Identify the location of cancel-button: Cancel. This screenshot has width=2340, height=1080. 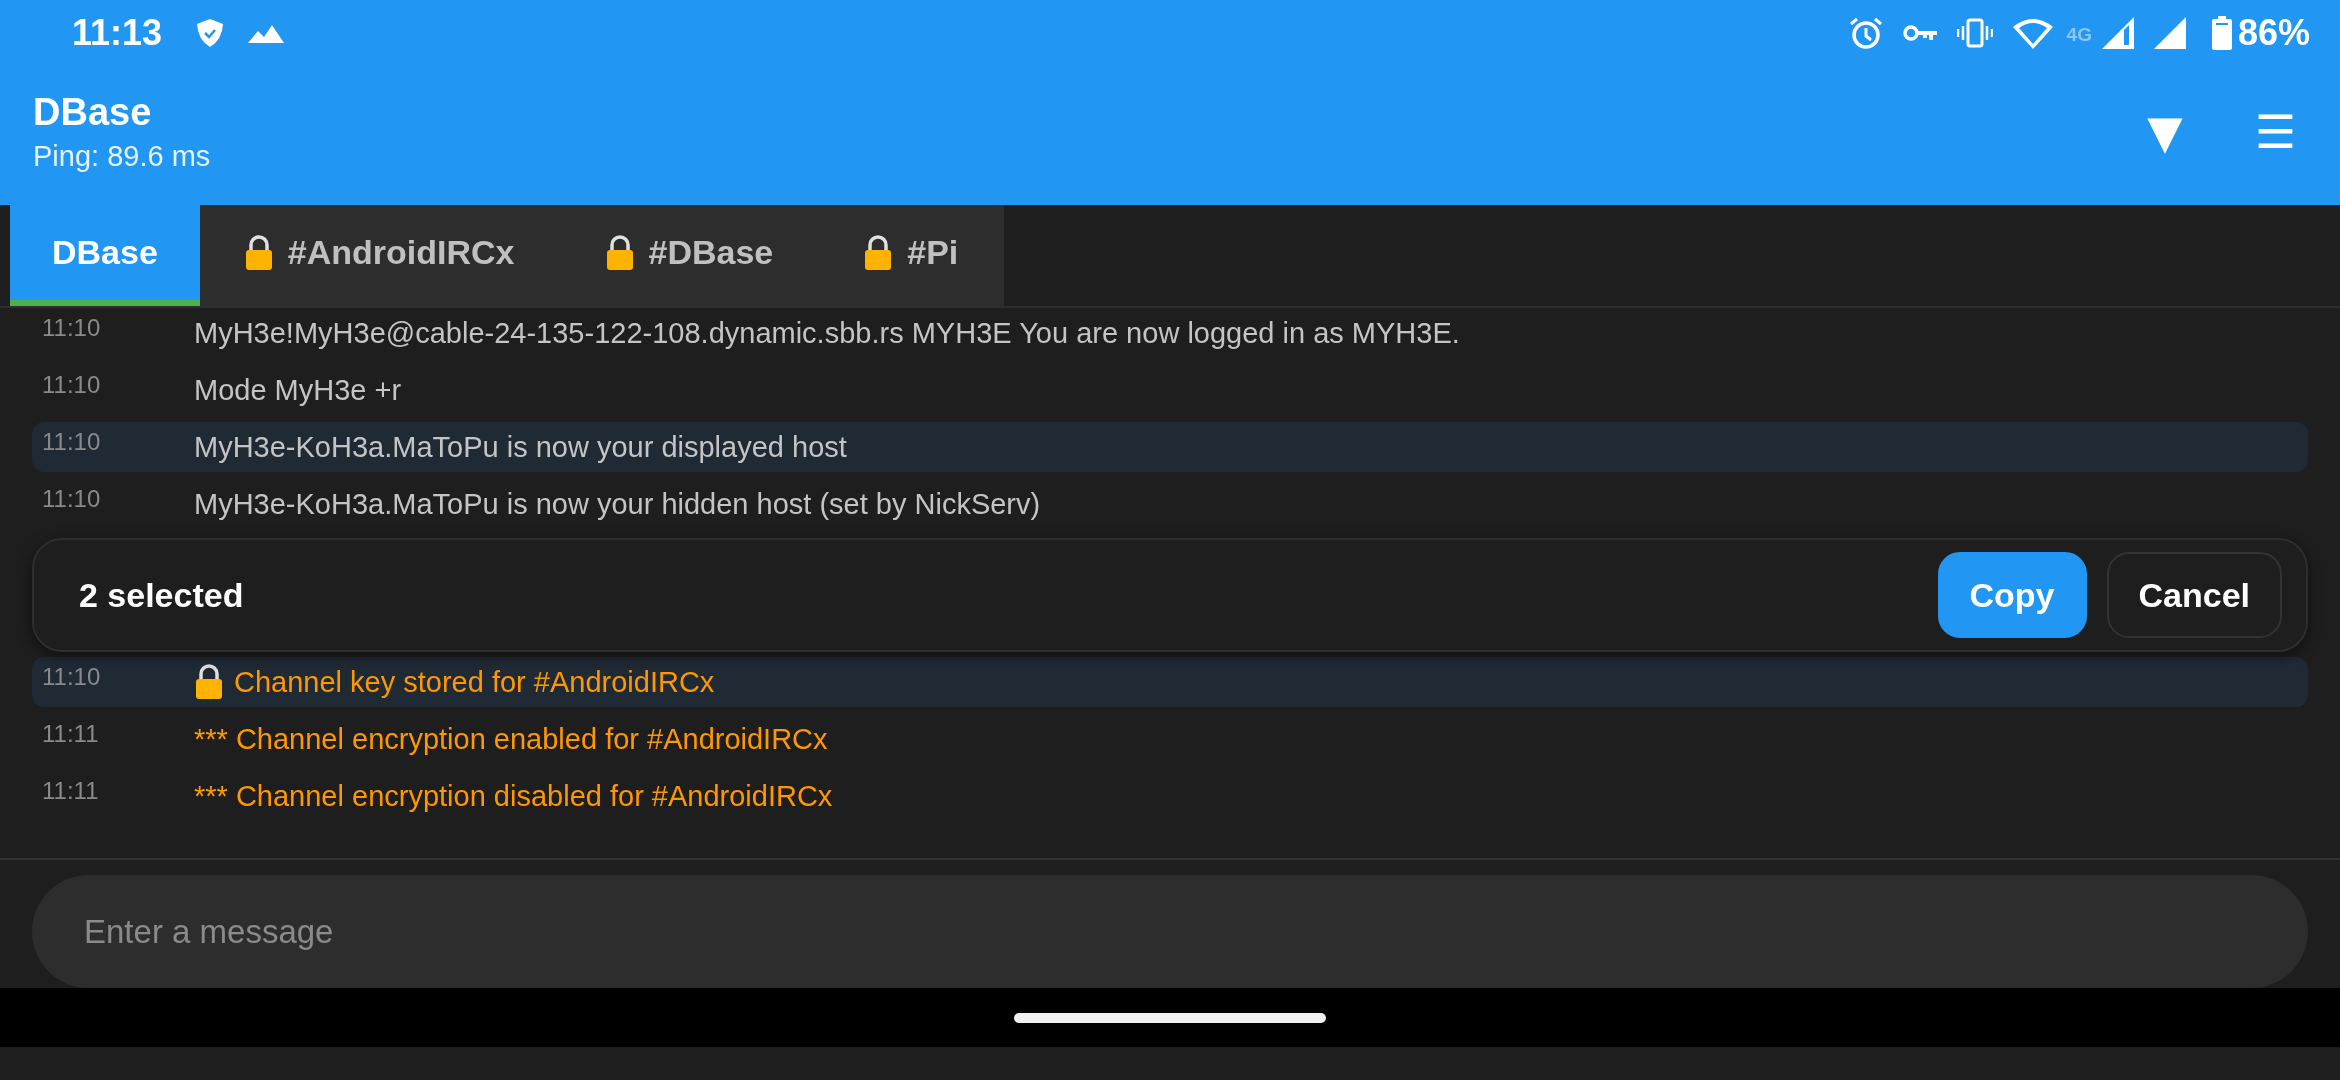
(2194, 595).